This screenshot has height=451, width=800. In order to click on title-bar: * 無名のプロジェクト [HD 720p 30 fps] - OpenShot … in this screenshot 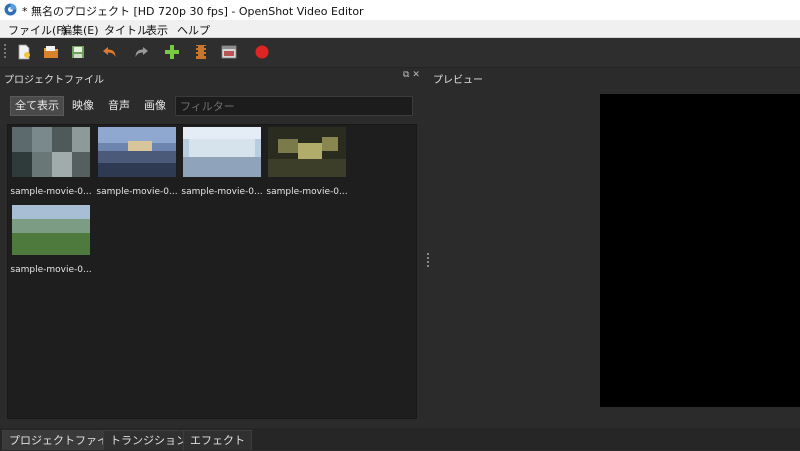, I will do `click(400, 10)`.